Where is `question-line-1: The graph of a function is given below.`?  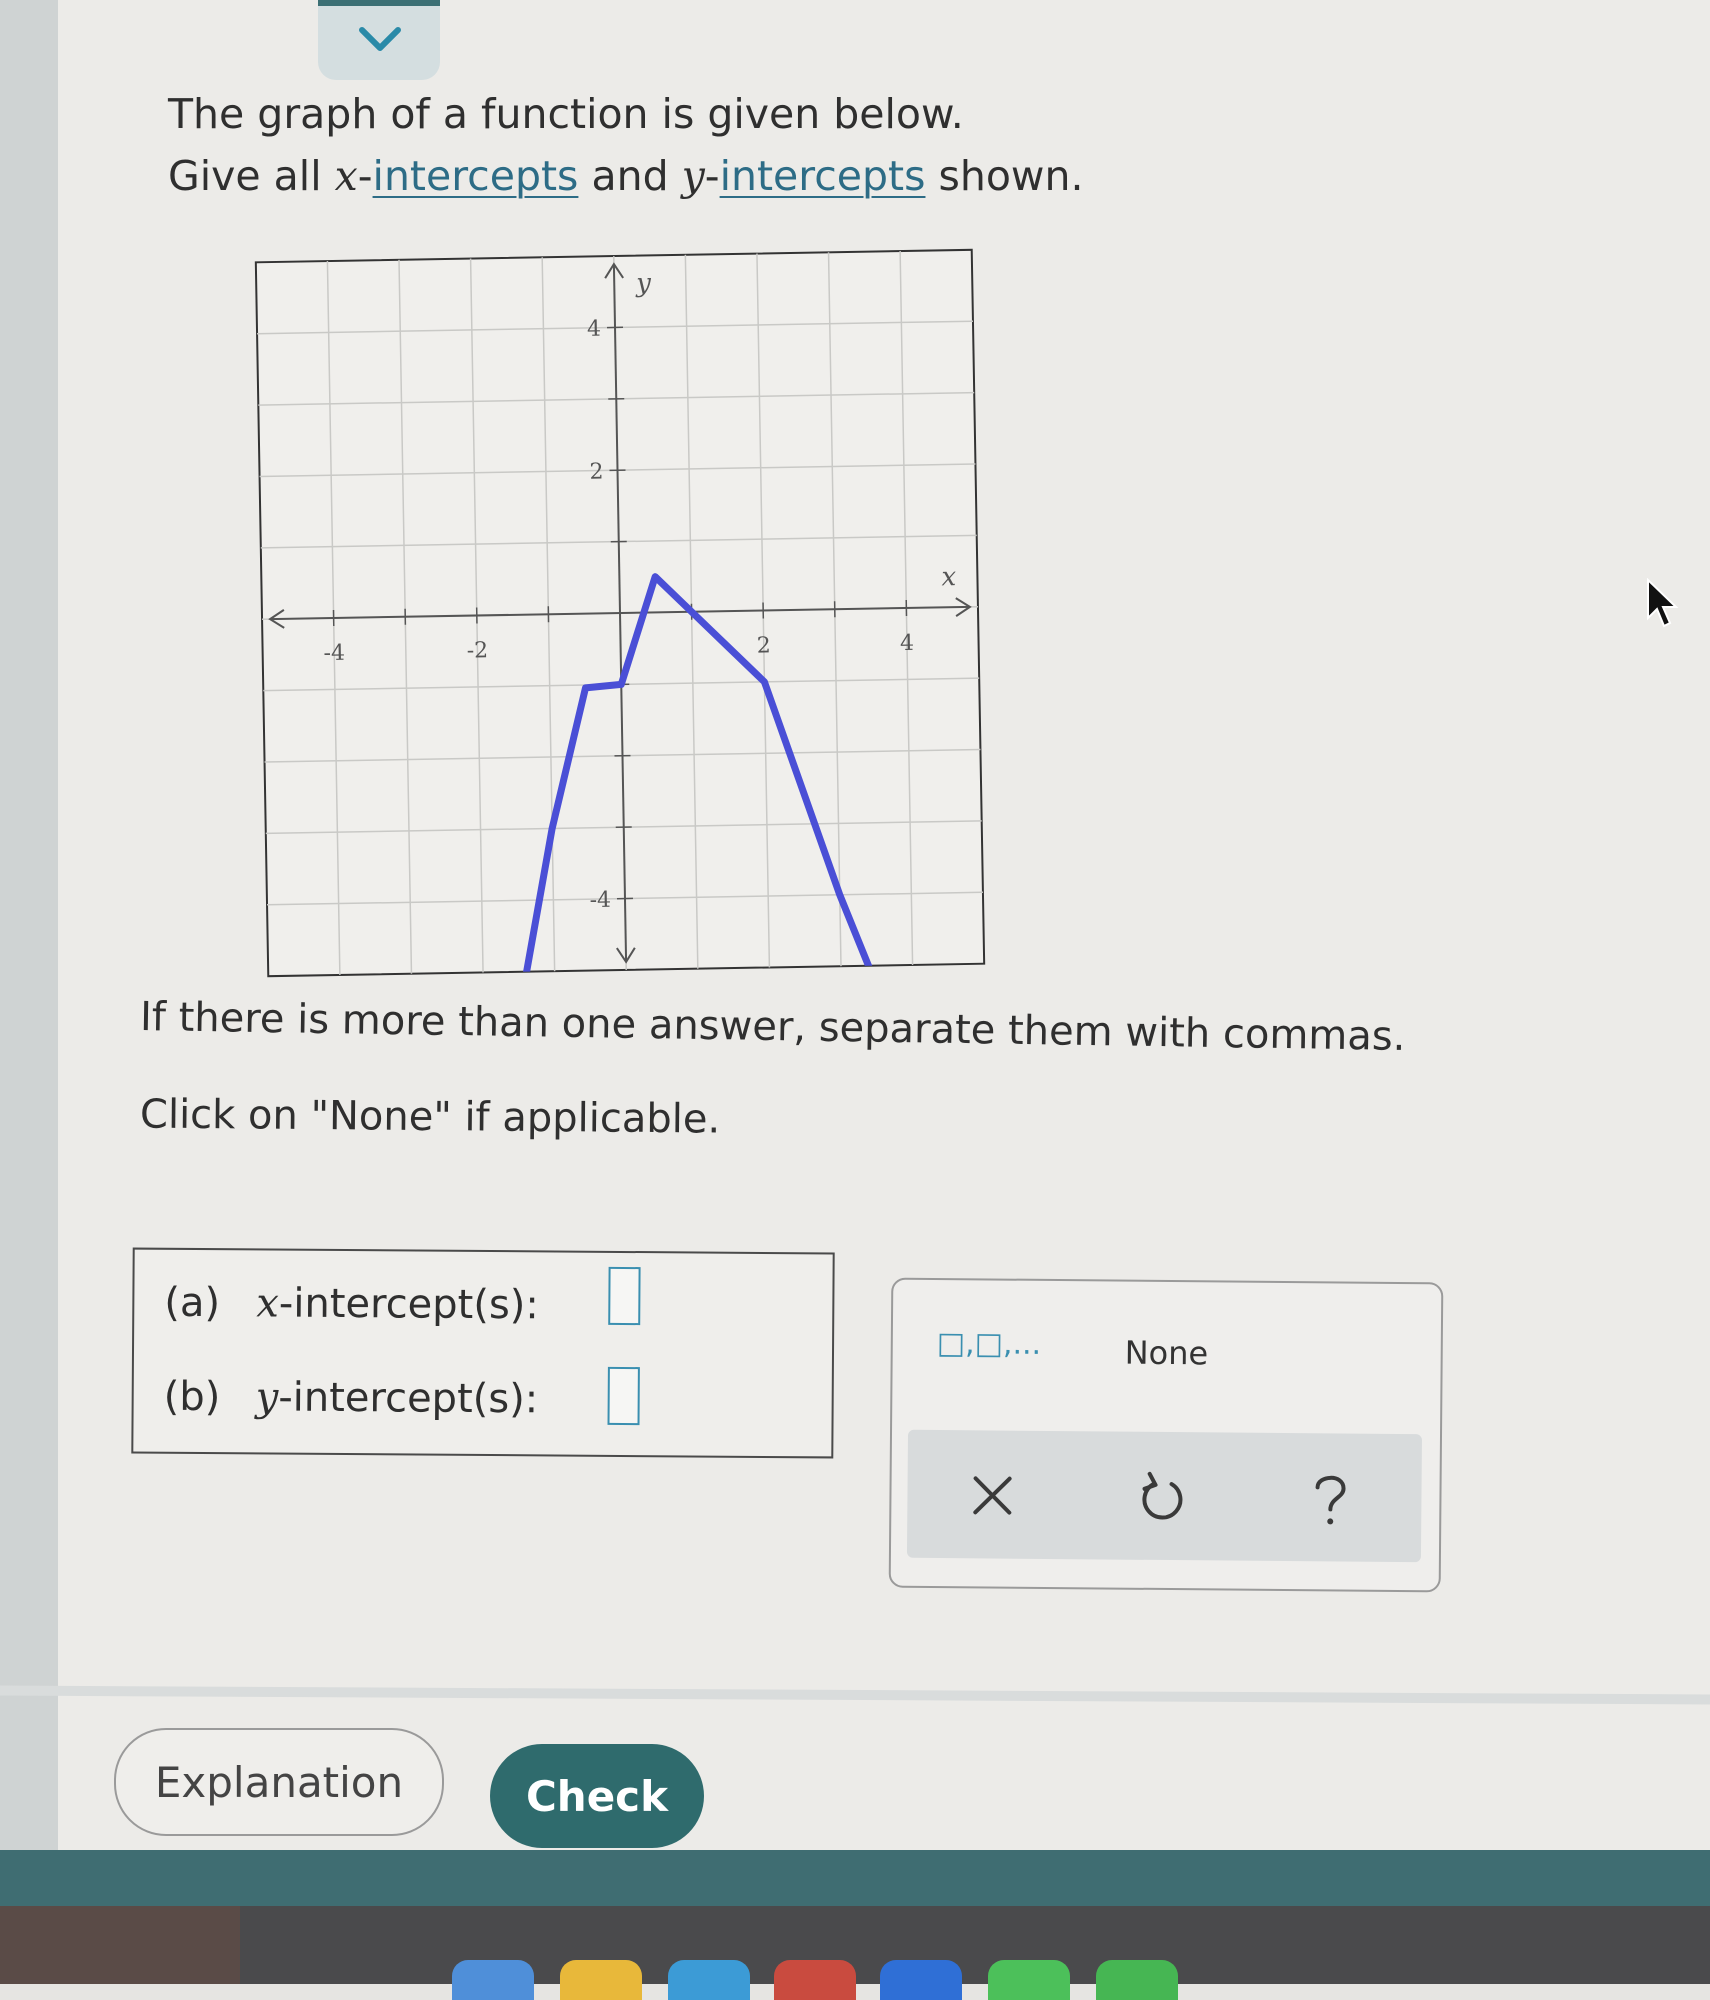 question-line-1: The graph of a function is given below. is located at coordinates (566, 114).